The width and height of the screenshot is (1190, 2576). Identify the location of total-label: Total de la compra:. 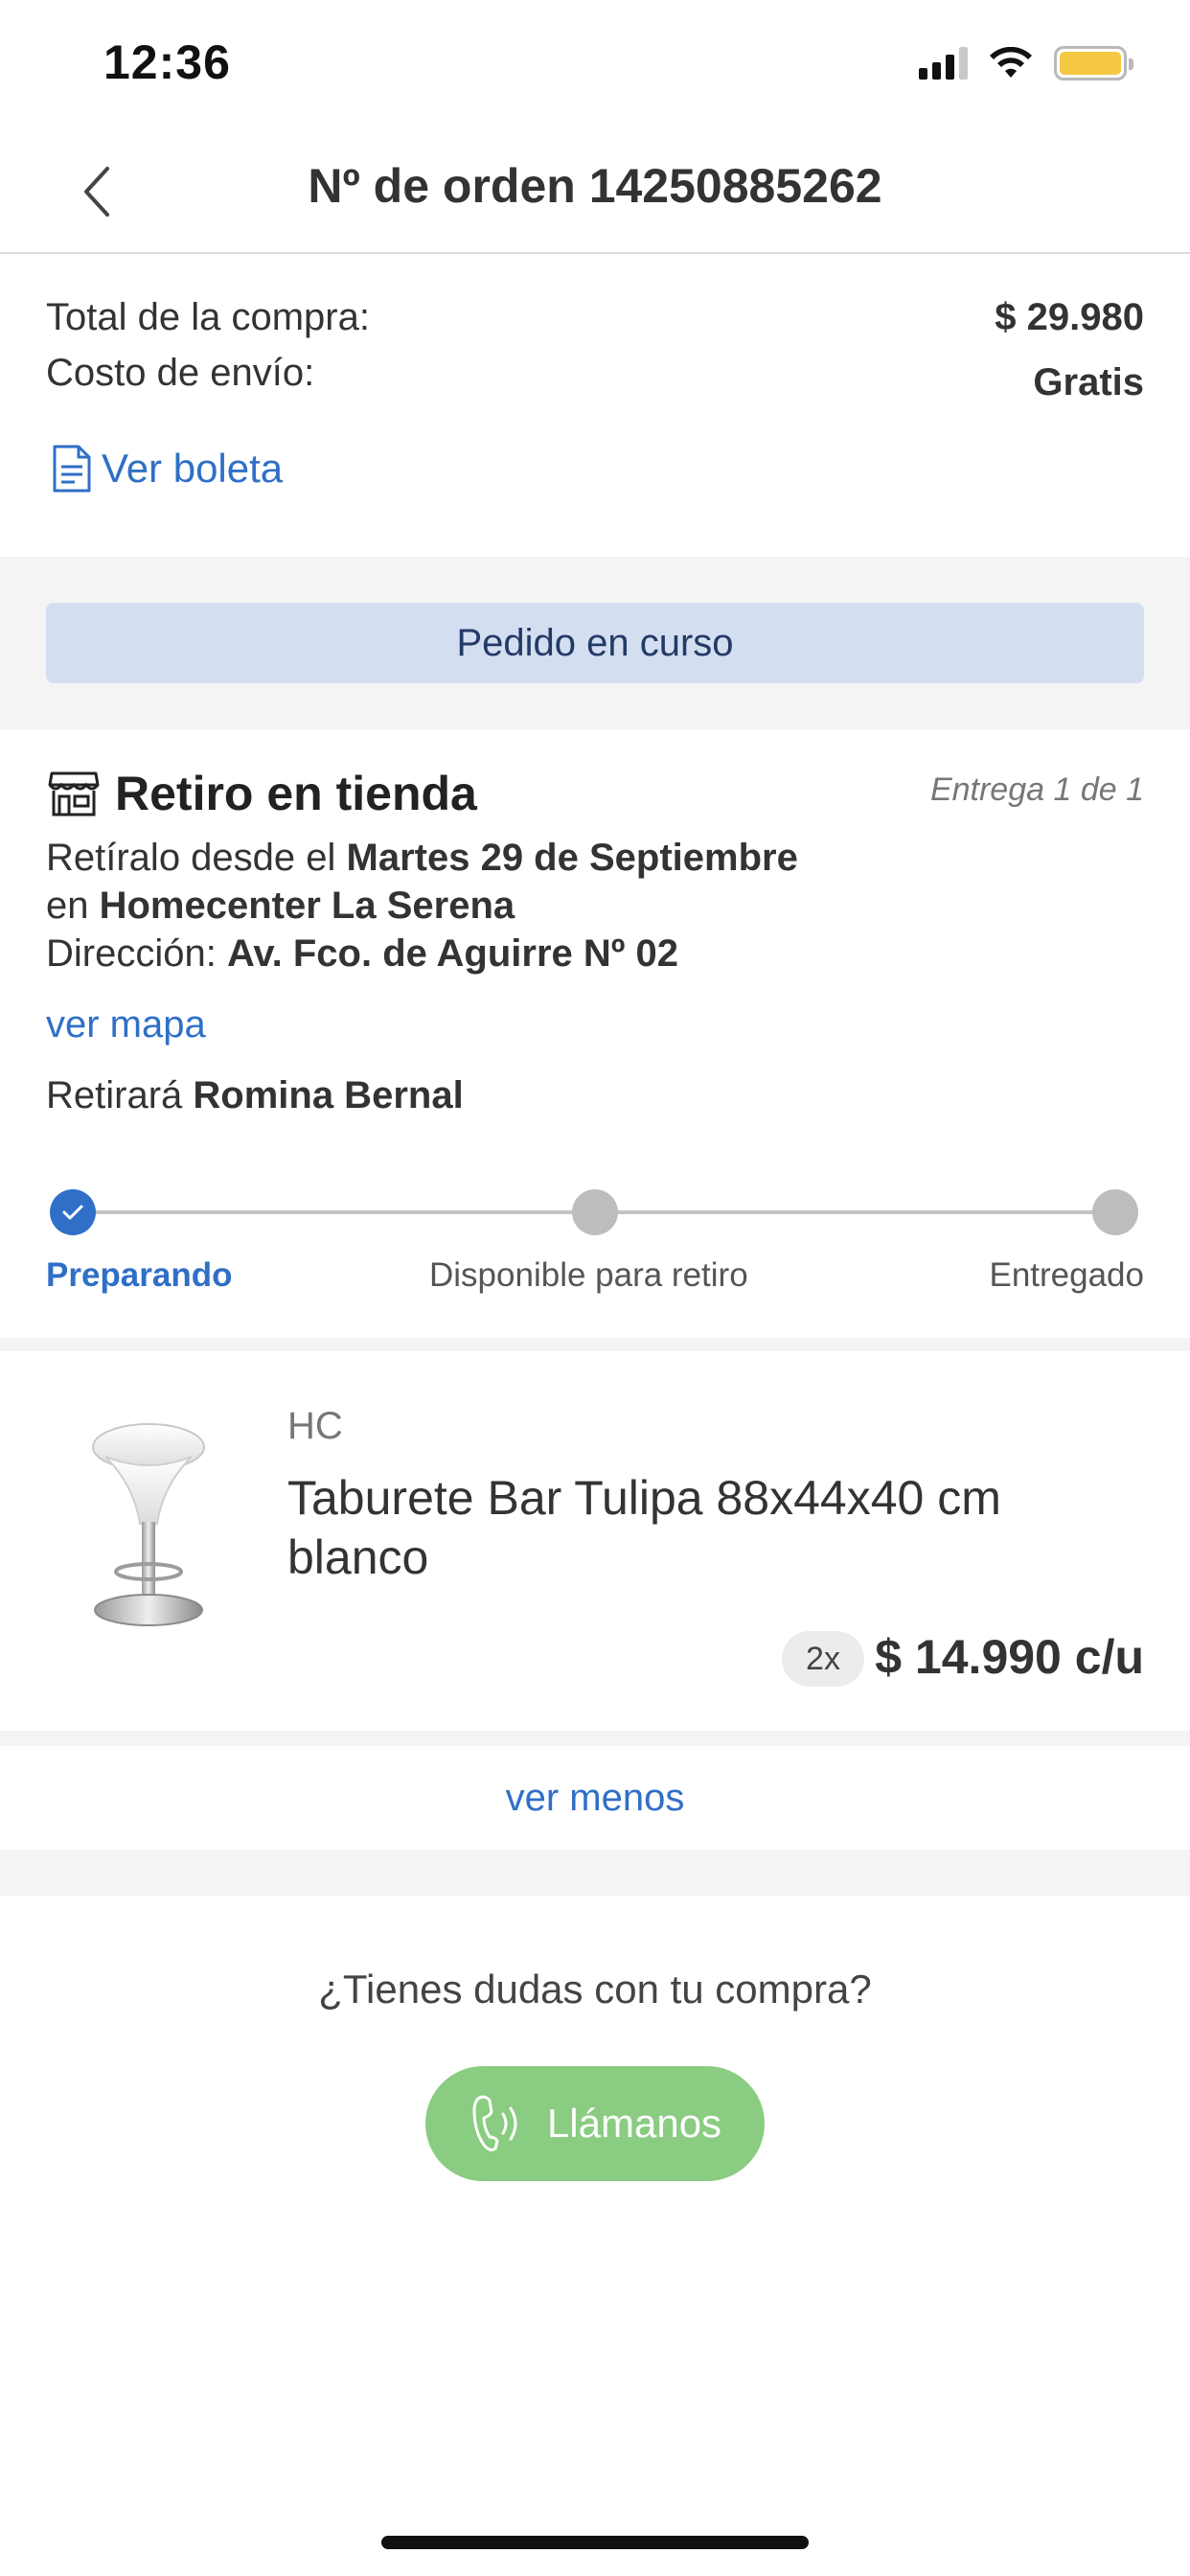
(208, 317).